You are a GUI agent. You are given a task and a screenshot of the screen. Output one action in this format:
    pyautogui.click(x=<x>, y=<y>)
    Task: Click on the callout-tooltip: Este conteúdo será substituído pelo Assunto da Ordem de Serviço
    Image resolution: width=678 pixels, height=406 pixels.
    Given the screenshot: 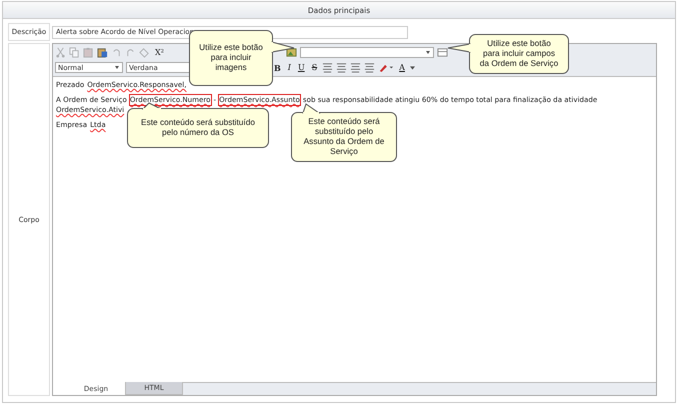 What is the action you would take?
    pyautogui.click(x=344, y=132)
    